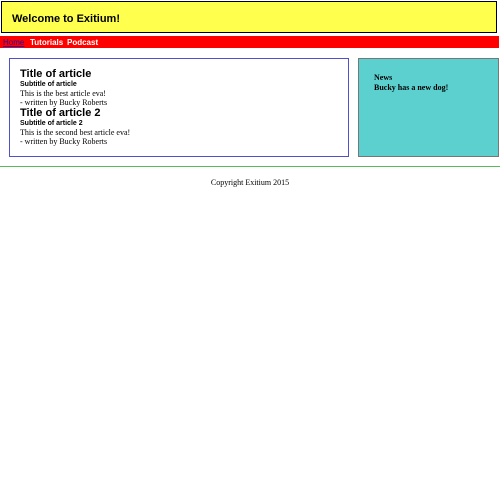 The image size is (500, 500). What do you see at coordinates (411, 87) in the screenshot?
I see `news-story: Bucky has a new dog!` at bounding box center [411, 87].